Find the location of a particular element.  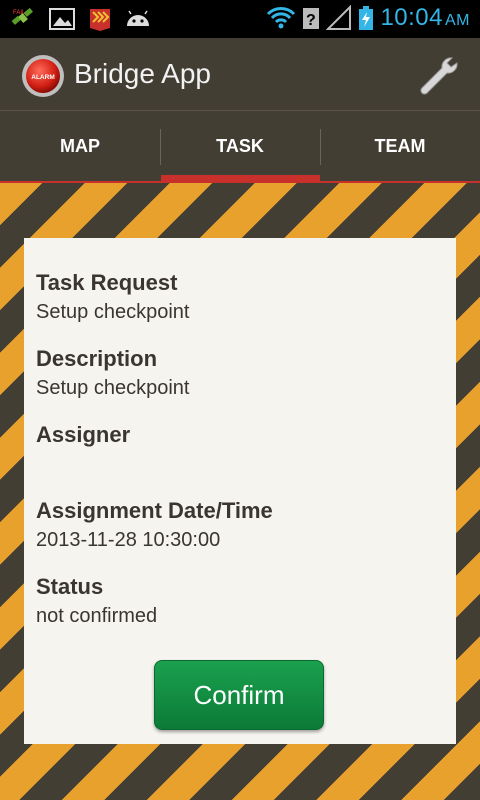

flag-icon is located at coordinates (100, 20).